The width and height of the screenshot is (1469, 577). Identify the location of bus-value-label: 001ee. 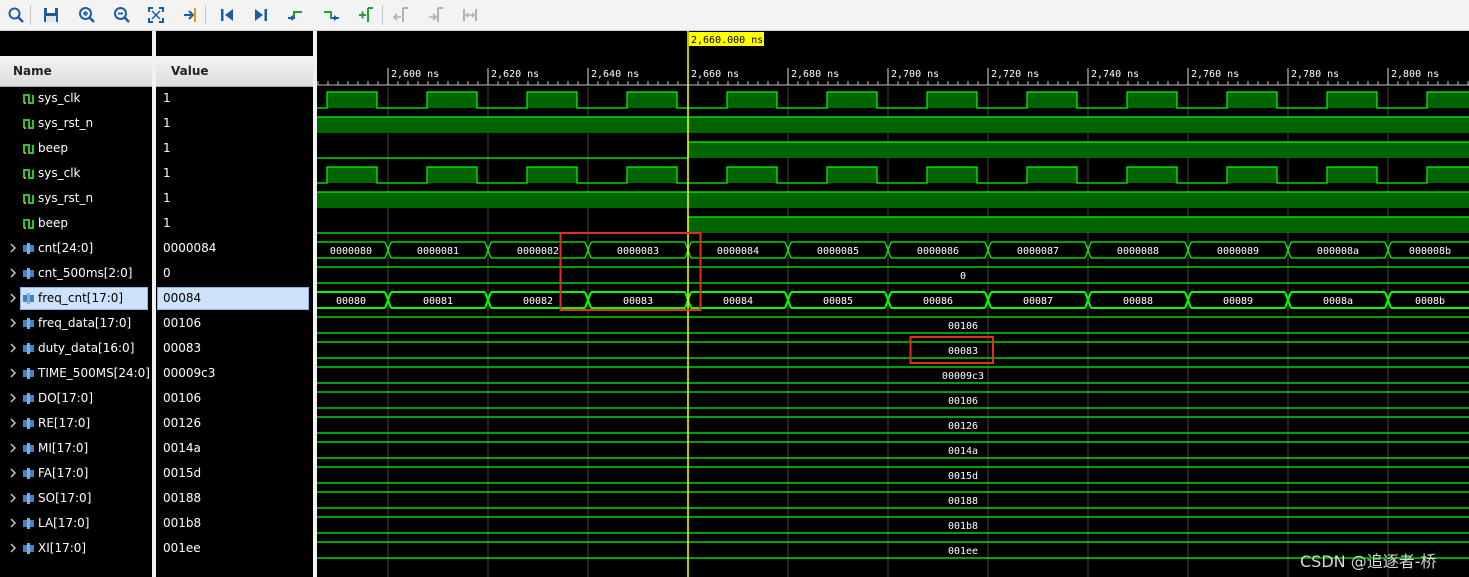
(963, 551).